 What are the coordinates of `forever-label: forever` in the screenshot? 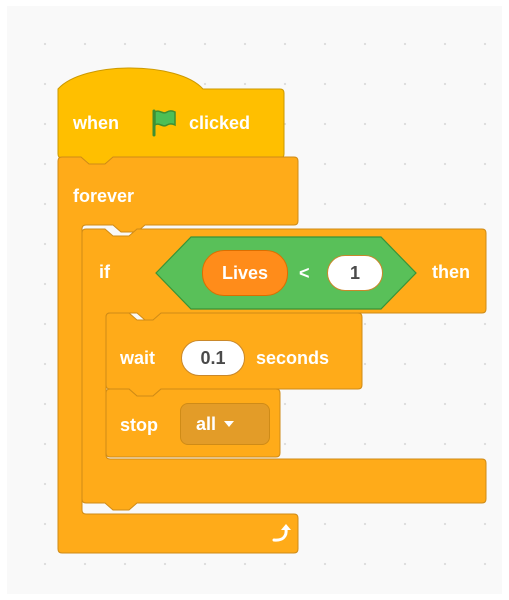 It's located at (104, 196).